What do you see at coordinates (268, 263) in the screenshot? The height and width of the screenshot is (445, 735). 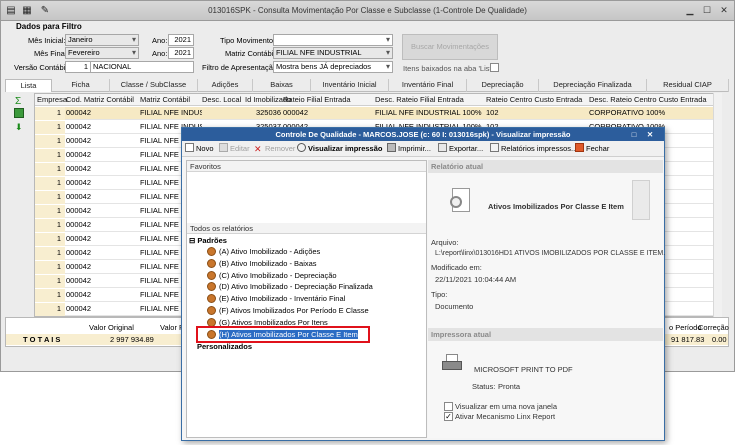 I see `report-item-label: (B) Ativo Imobilizado - Baixas` at bounding box center [268, 263].